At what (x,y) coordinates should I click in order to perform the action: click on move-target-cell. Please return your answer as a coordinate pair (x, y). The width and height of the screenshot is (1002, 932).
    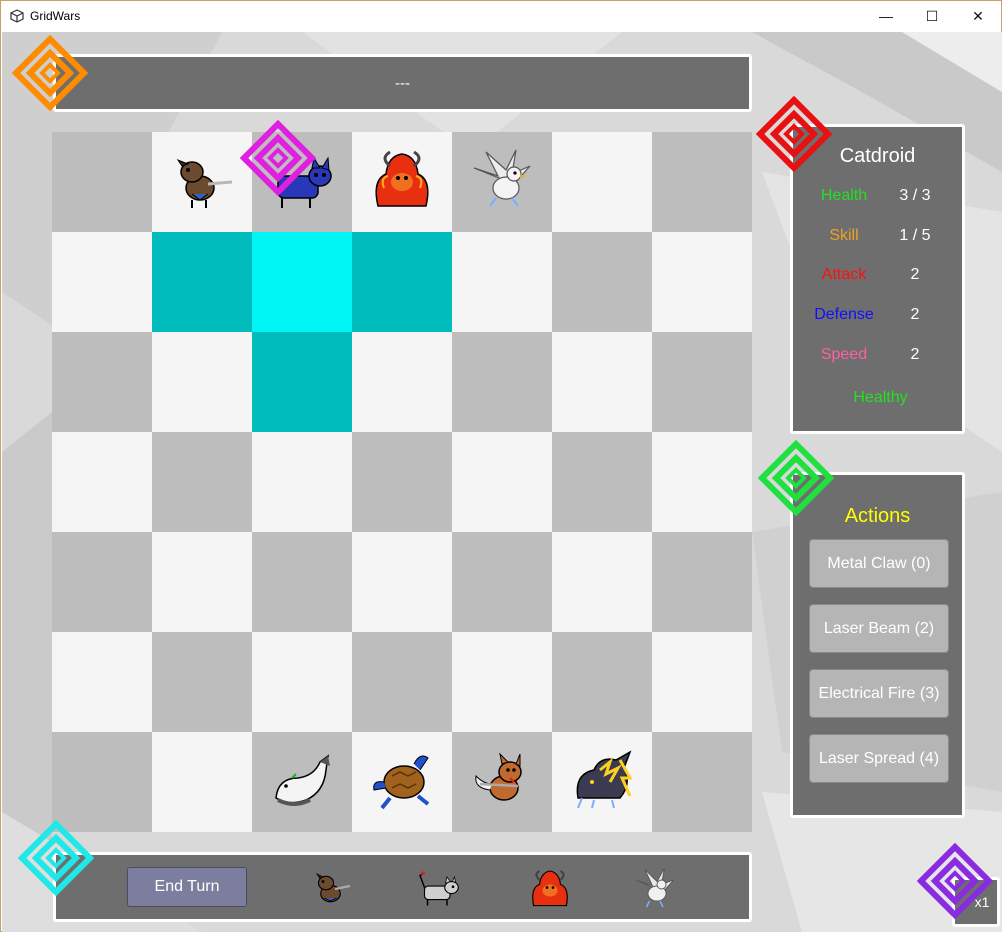
    Looking at the image, I should click on (302, 282).